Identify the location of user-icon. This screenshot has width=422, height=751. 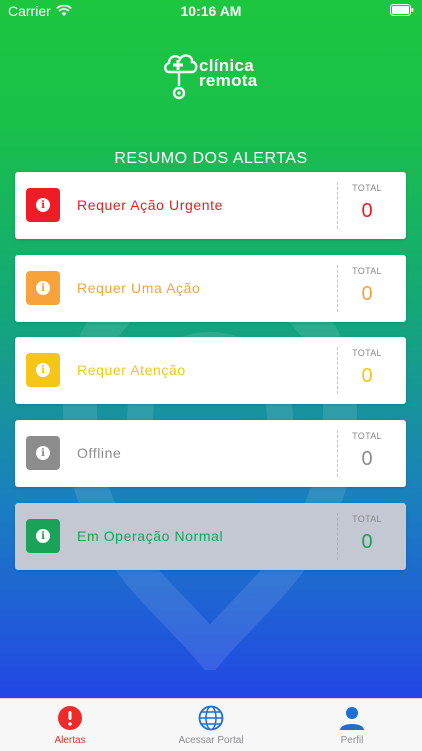
(352, 718).